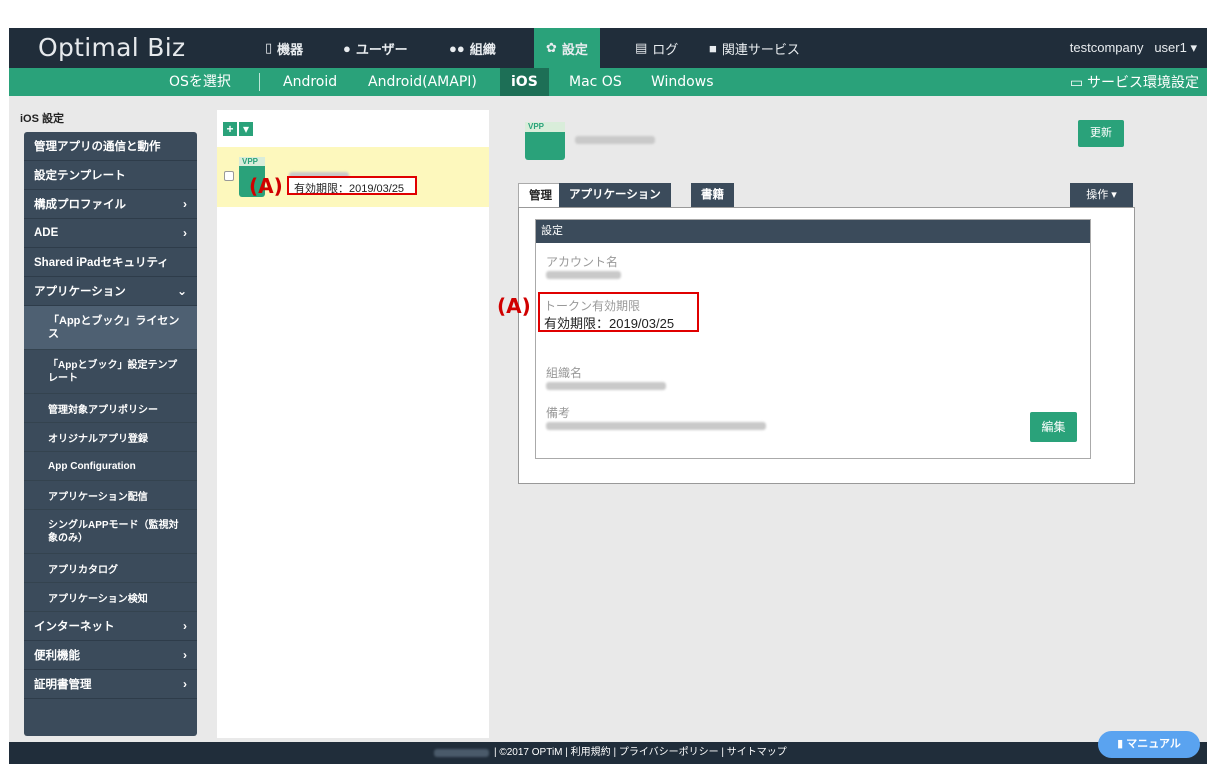 This screenshot has width=1207, height=764. I want to click on operation-dropdown: 操作 ▾, so click(1101, 195).